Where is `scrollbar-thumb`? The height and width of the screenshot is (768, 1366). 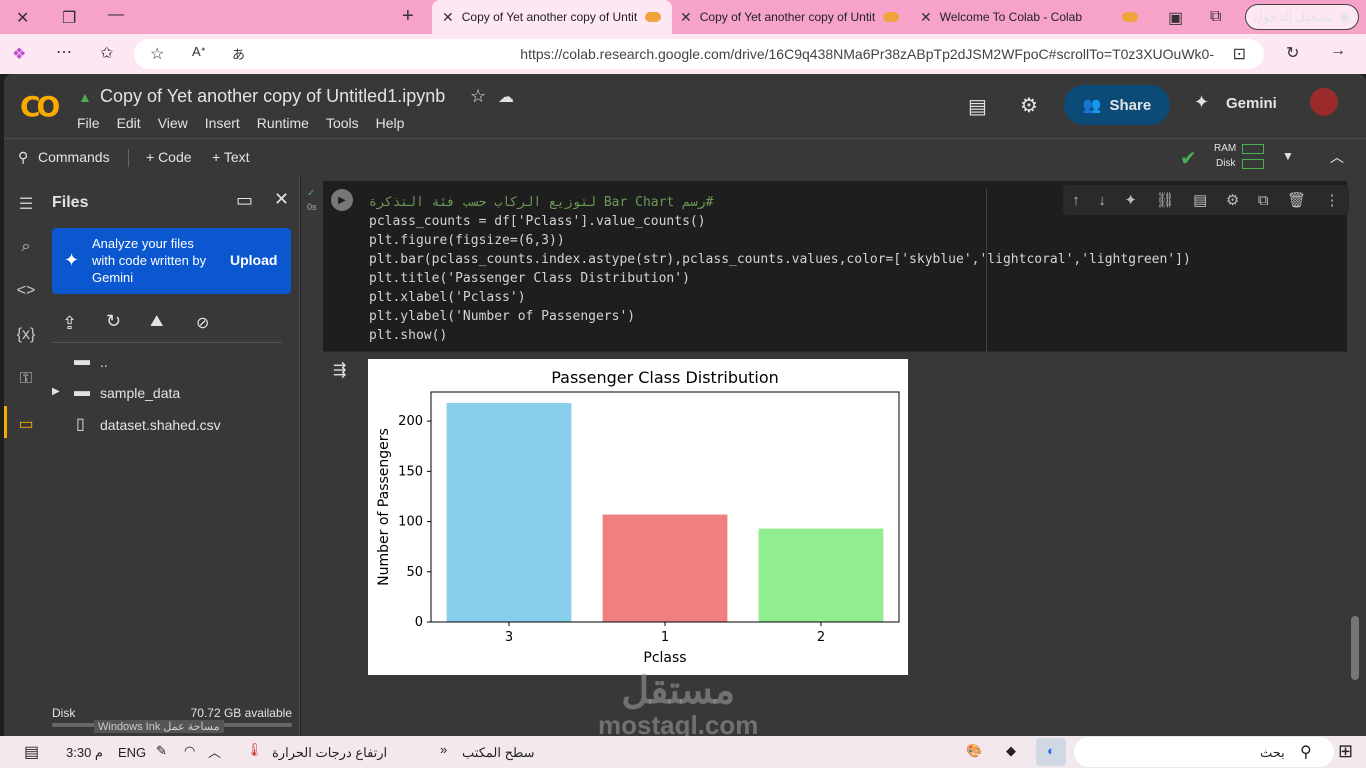 scrollbar-thumb is located at coordinates (1355, 648).